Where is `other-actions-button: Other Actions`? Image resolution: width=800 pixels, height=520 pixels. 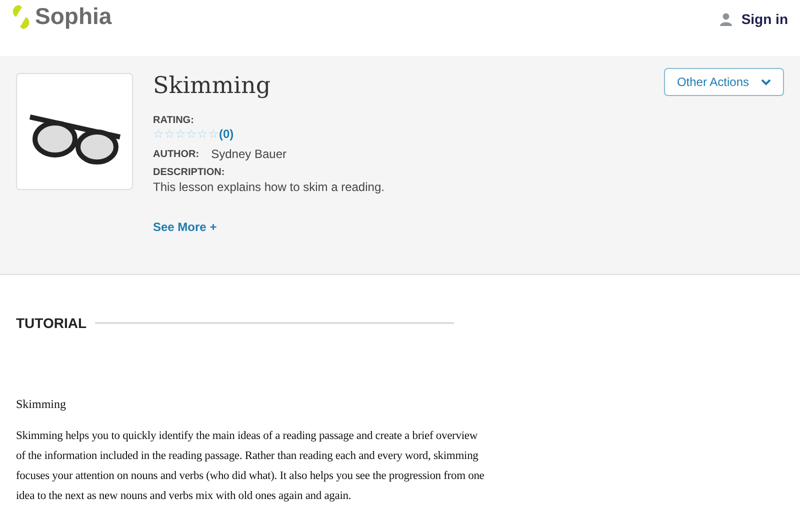 other-actions-button: Other Actions is located at coordinates (724, 82).